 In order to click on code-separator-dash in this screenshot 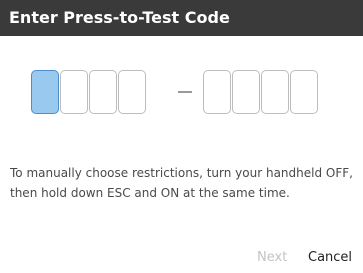, I will do `click(185, 92)`.